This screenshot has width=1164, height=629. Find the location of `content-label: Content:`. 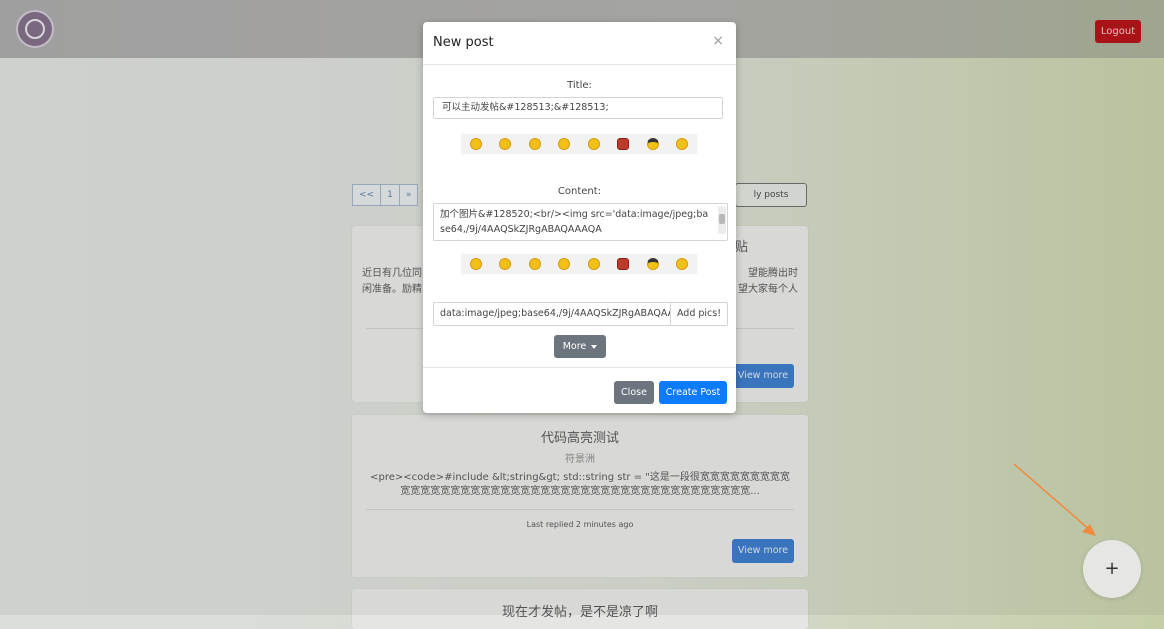

content-label: Content: is located at coordinates (579, 191).